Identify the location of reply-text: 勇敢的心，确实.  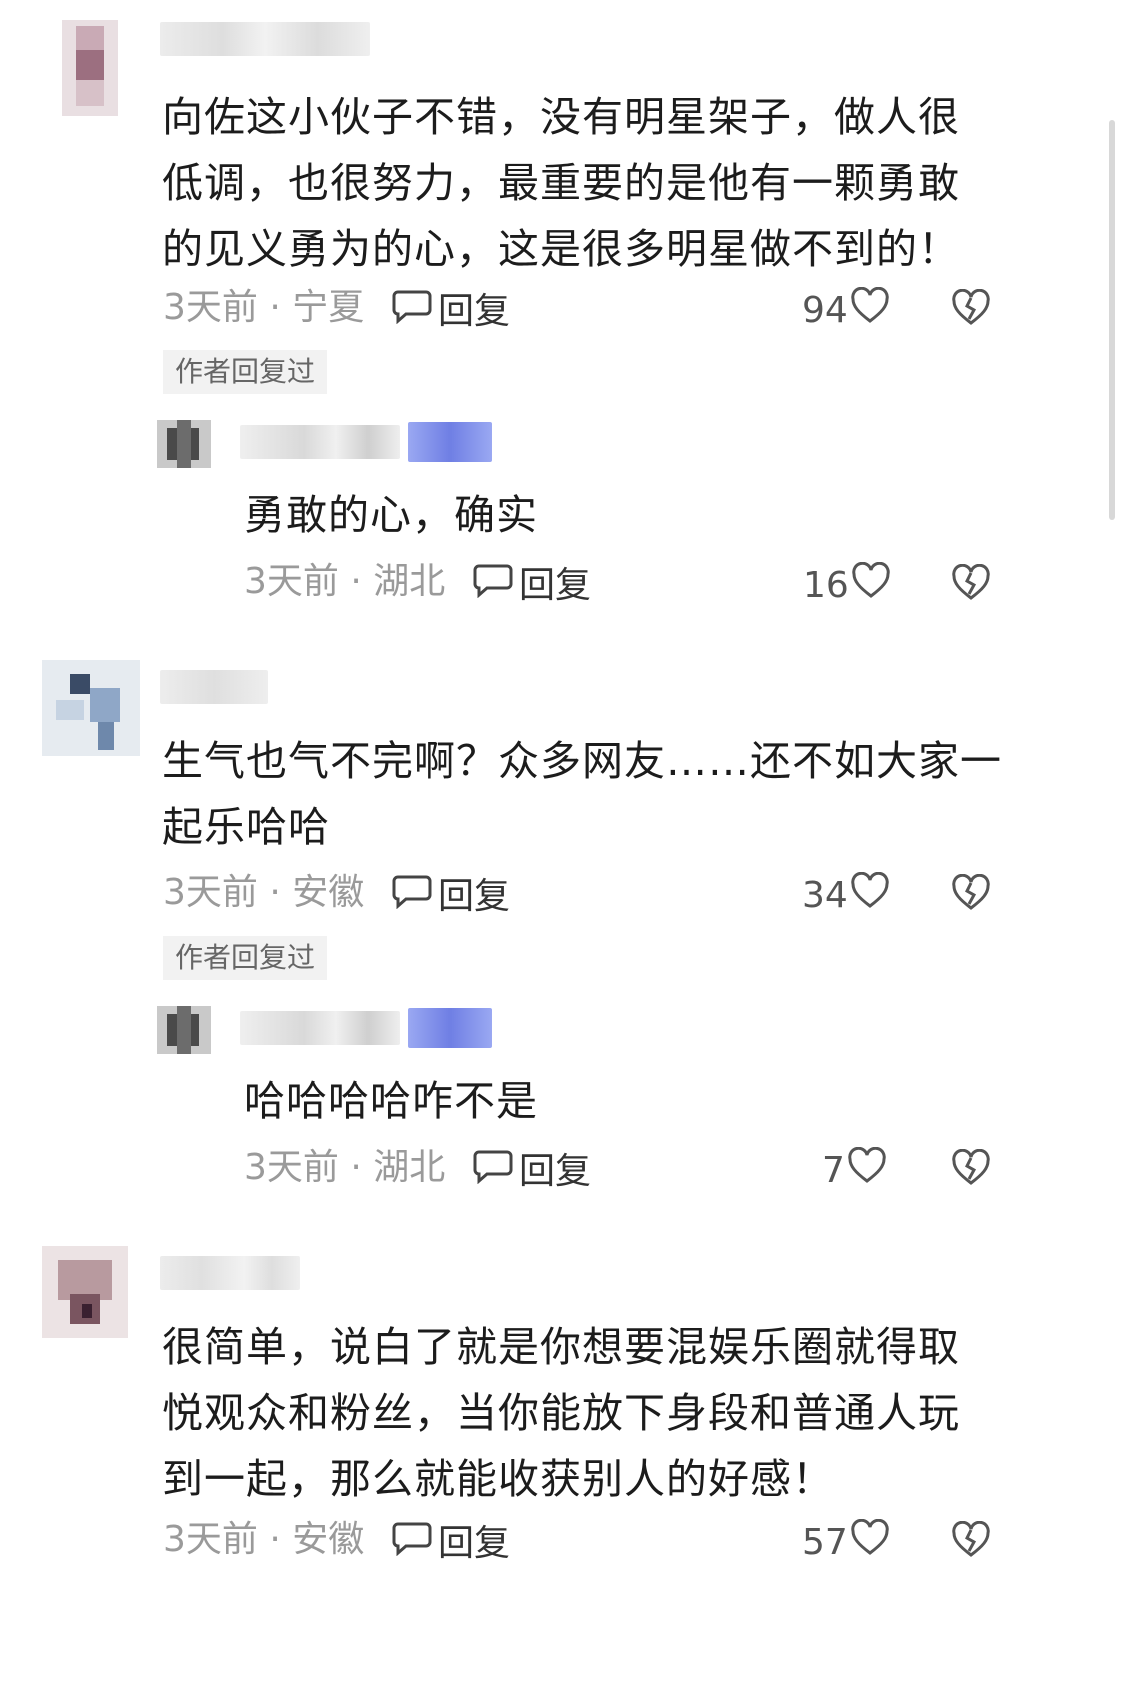
(391, 515).